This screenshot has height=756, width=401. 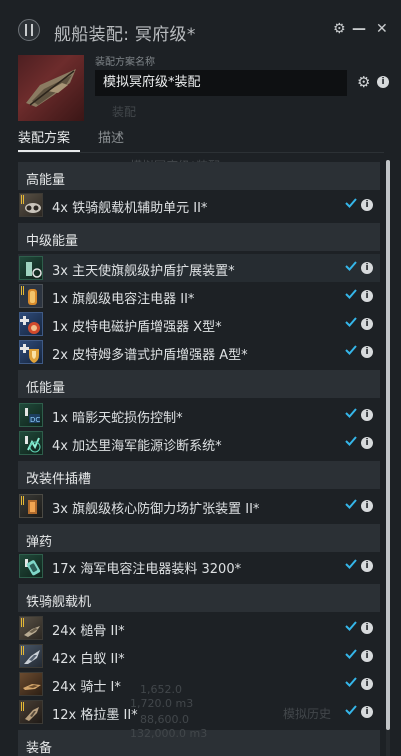 I want to click on scrollbar-thumb, so click(x=388, y=445).